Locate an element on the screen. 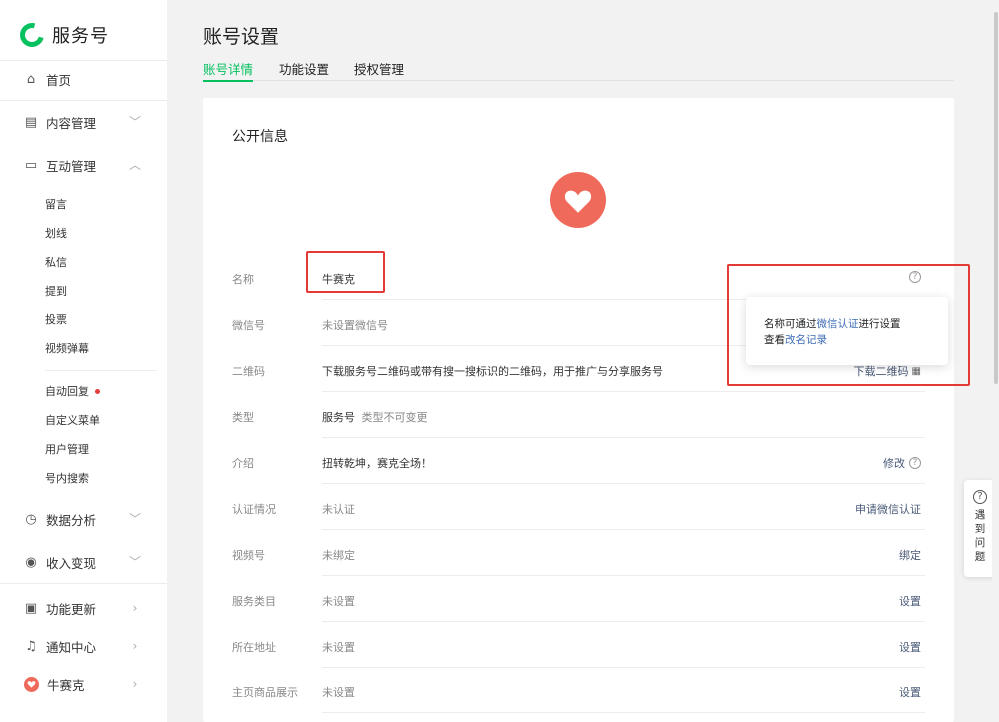  row-label: 微信号 is located at coordinates (248, 325).